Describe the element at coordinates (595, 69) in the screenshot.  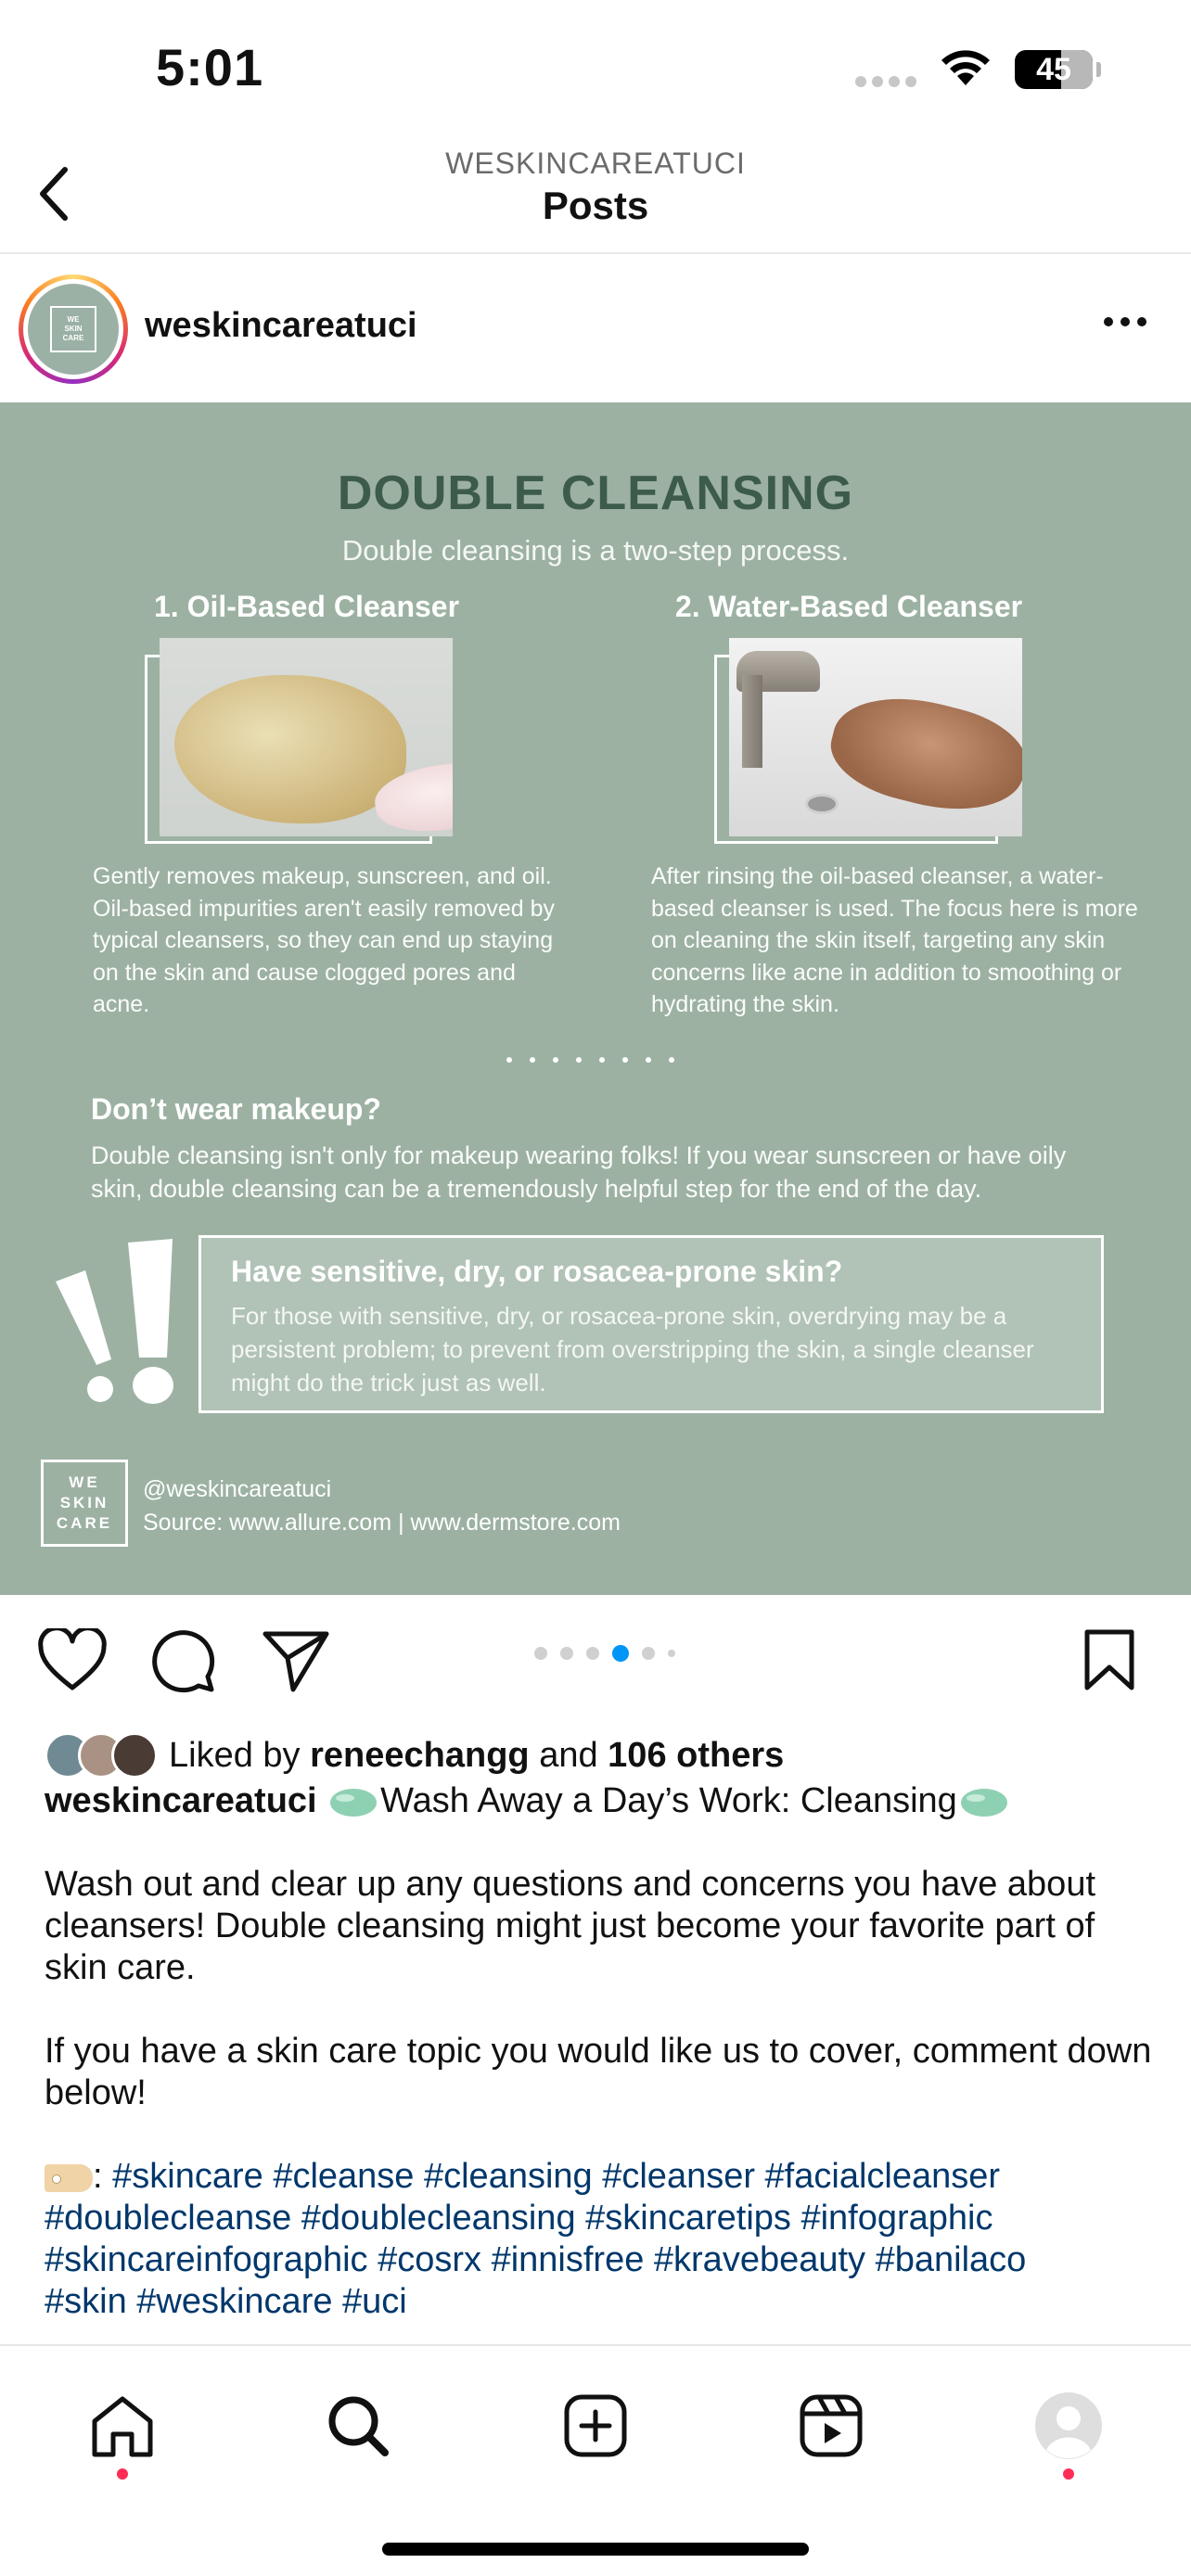
I see `status-bar: 5:01 45` at that location.